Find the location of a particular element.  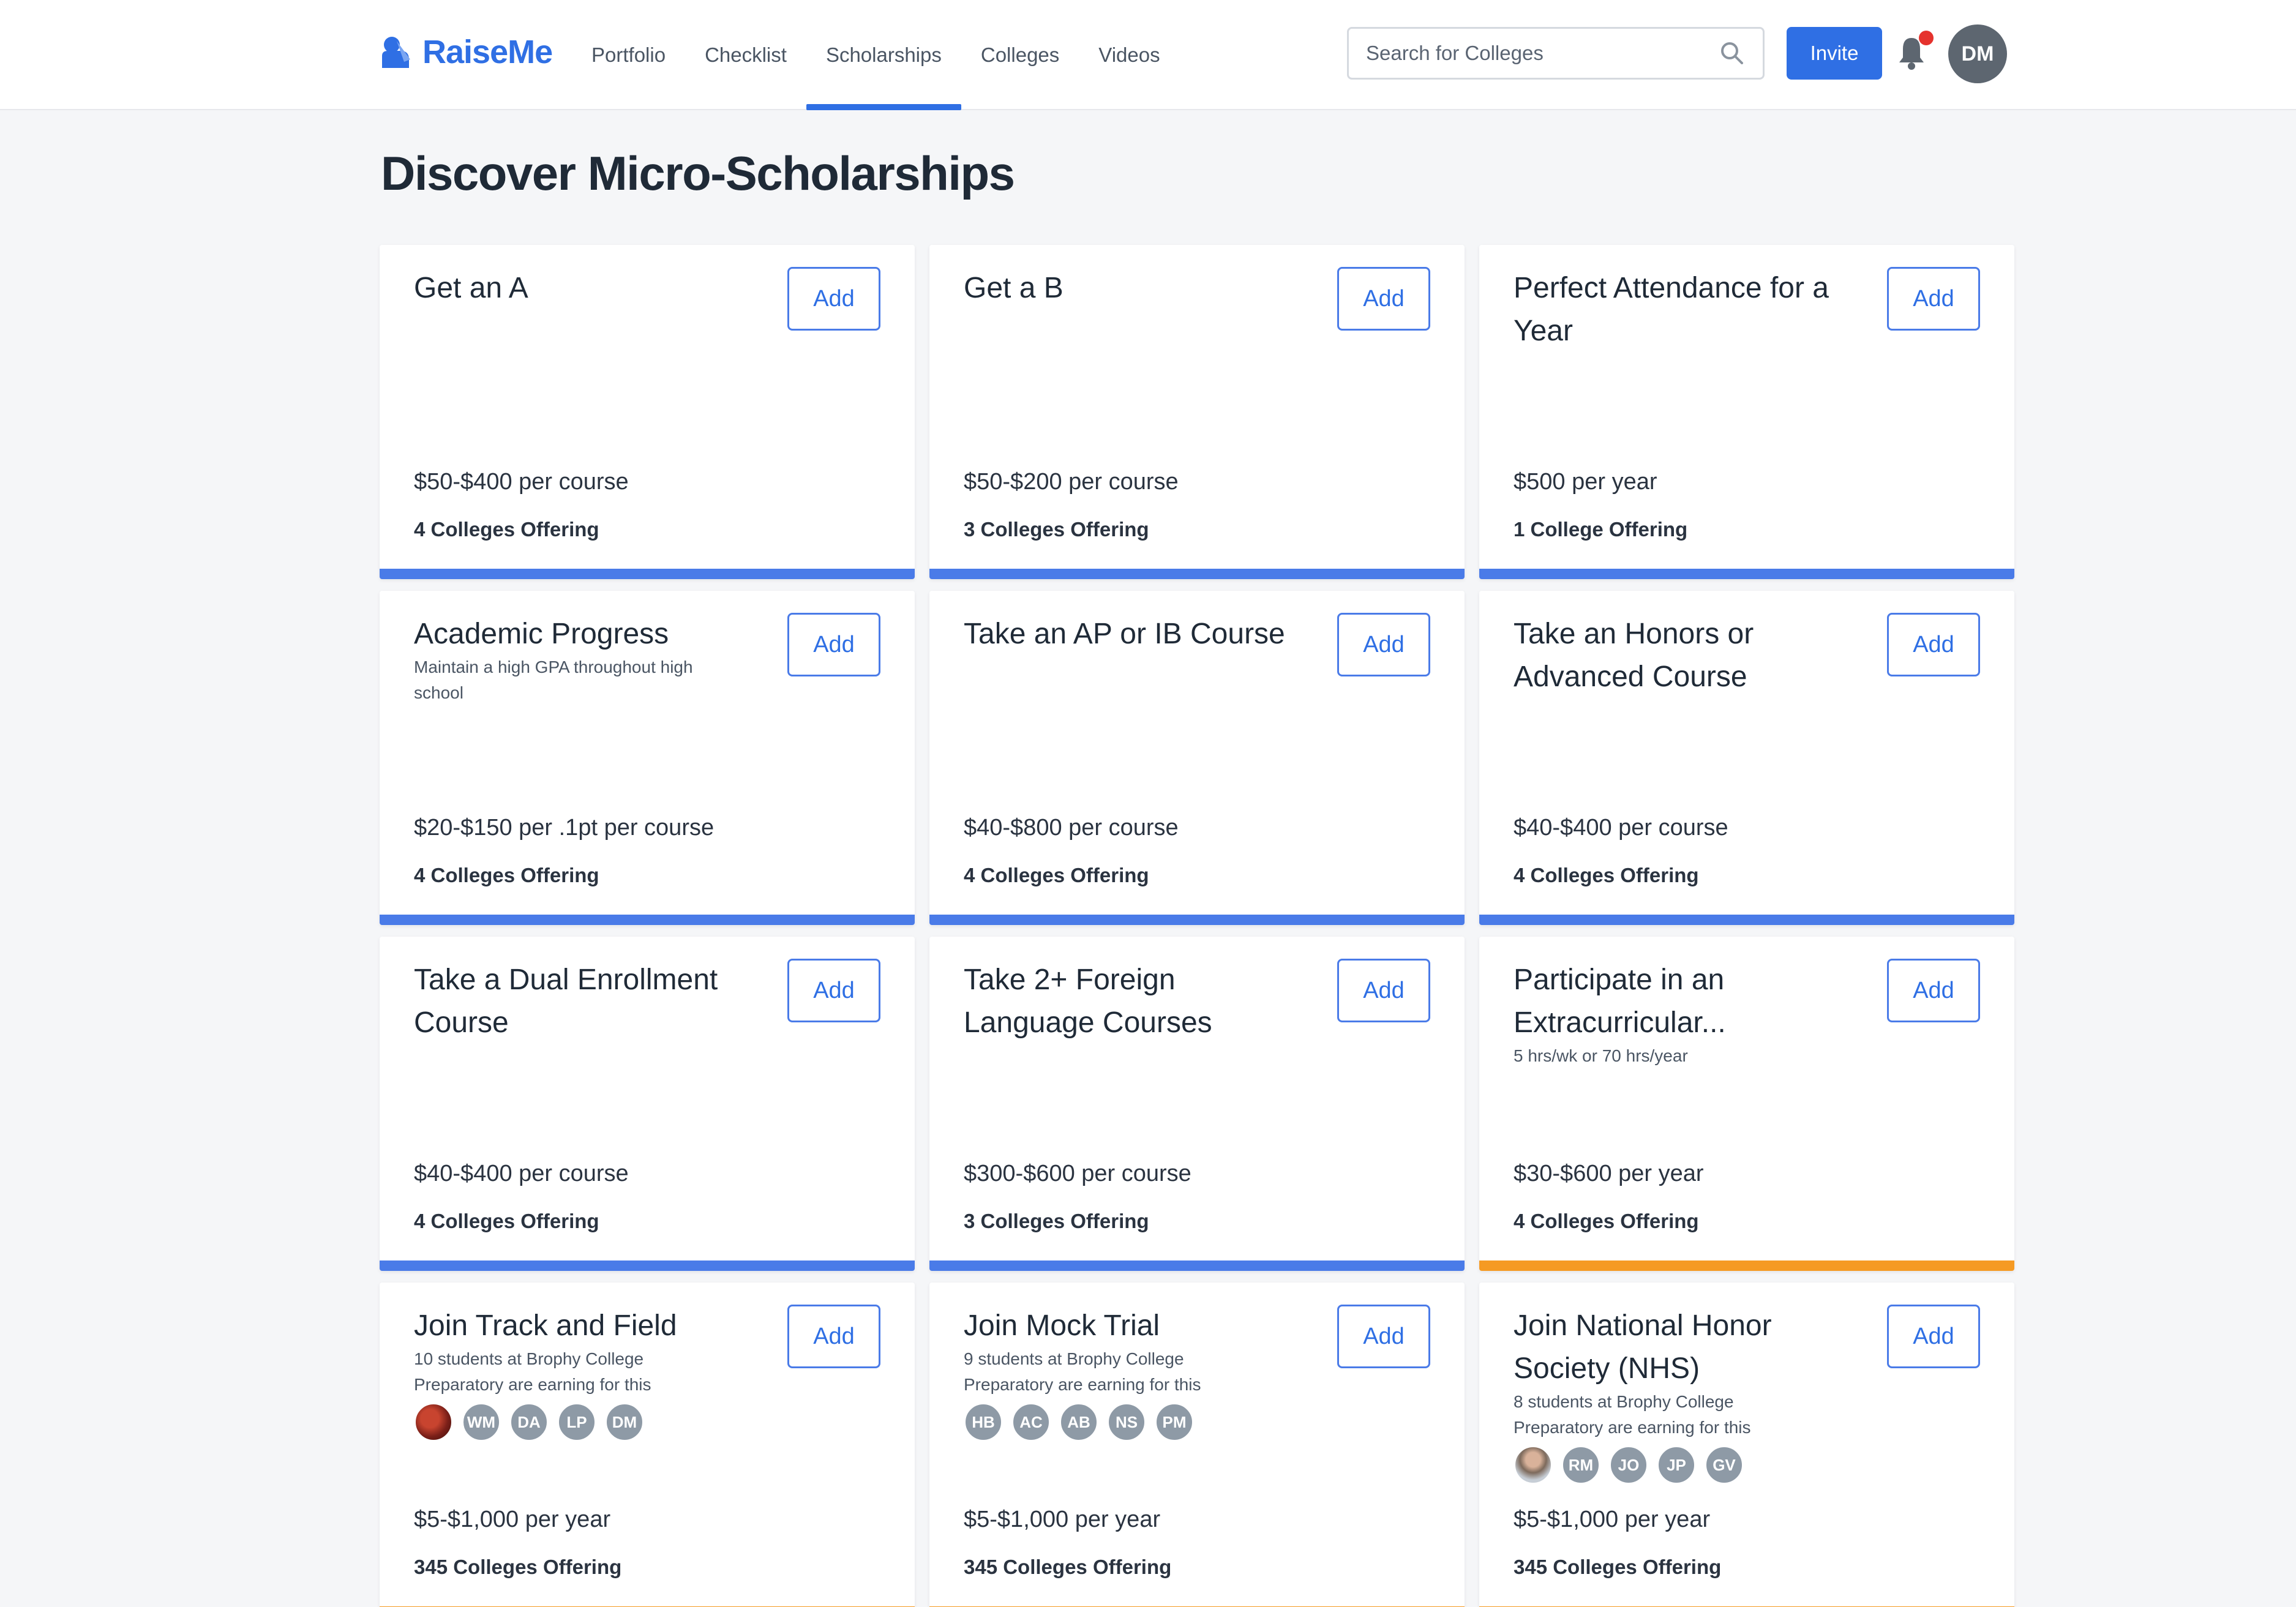

nav-label: Scholarships is located at coordinates (883, 54).